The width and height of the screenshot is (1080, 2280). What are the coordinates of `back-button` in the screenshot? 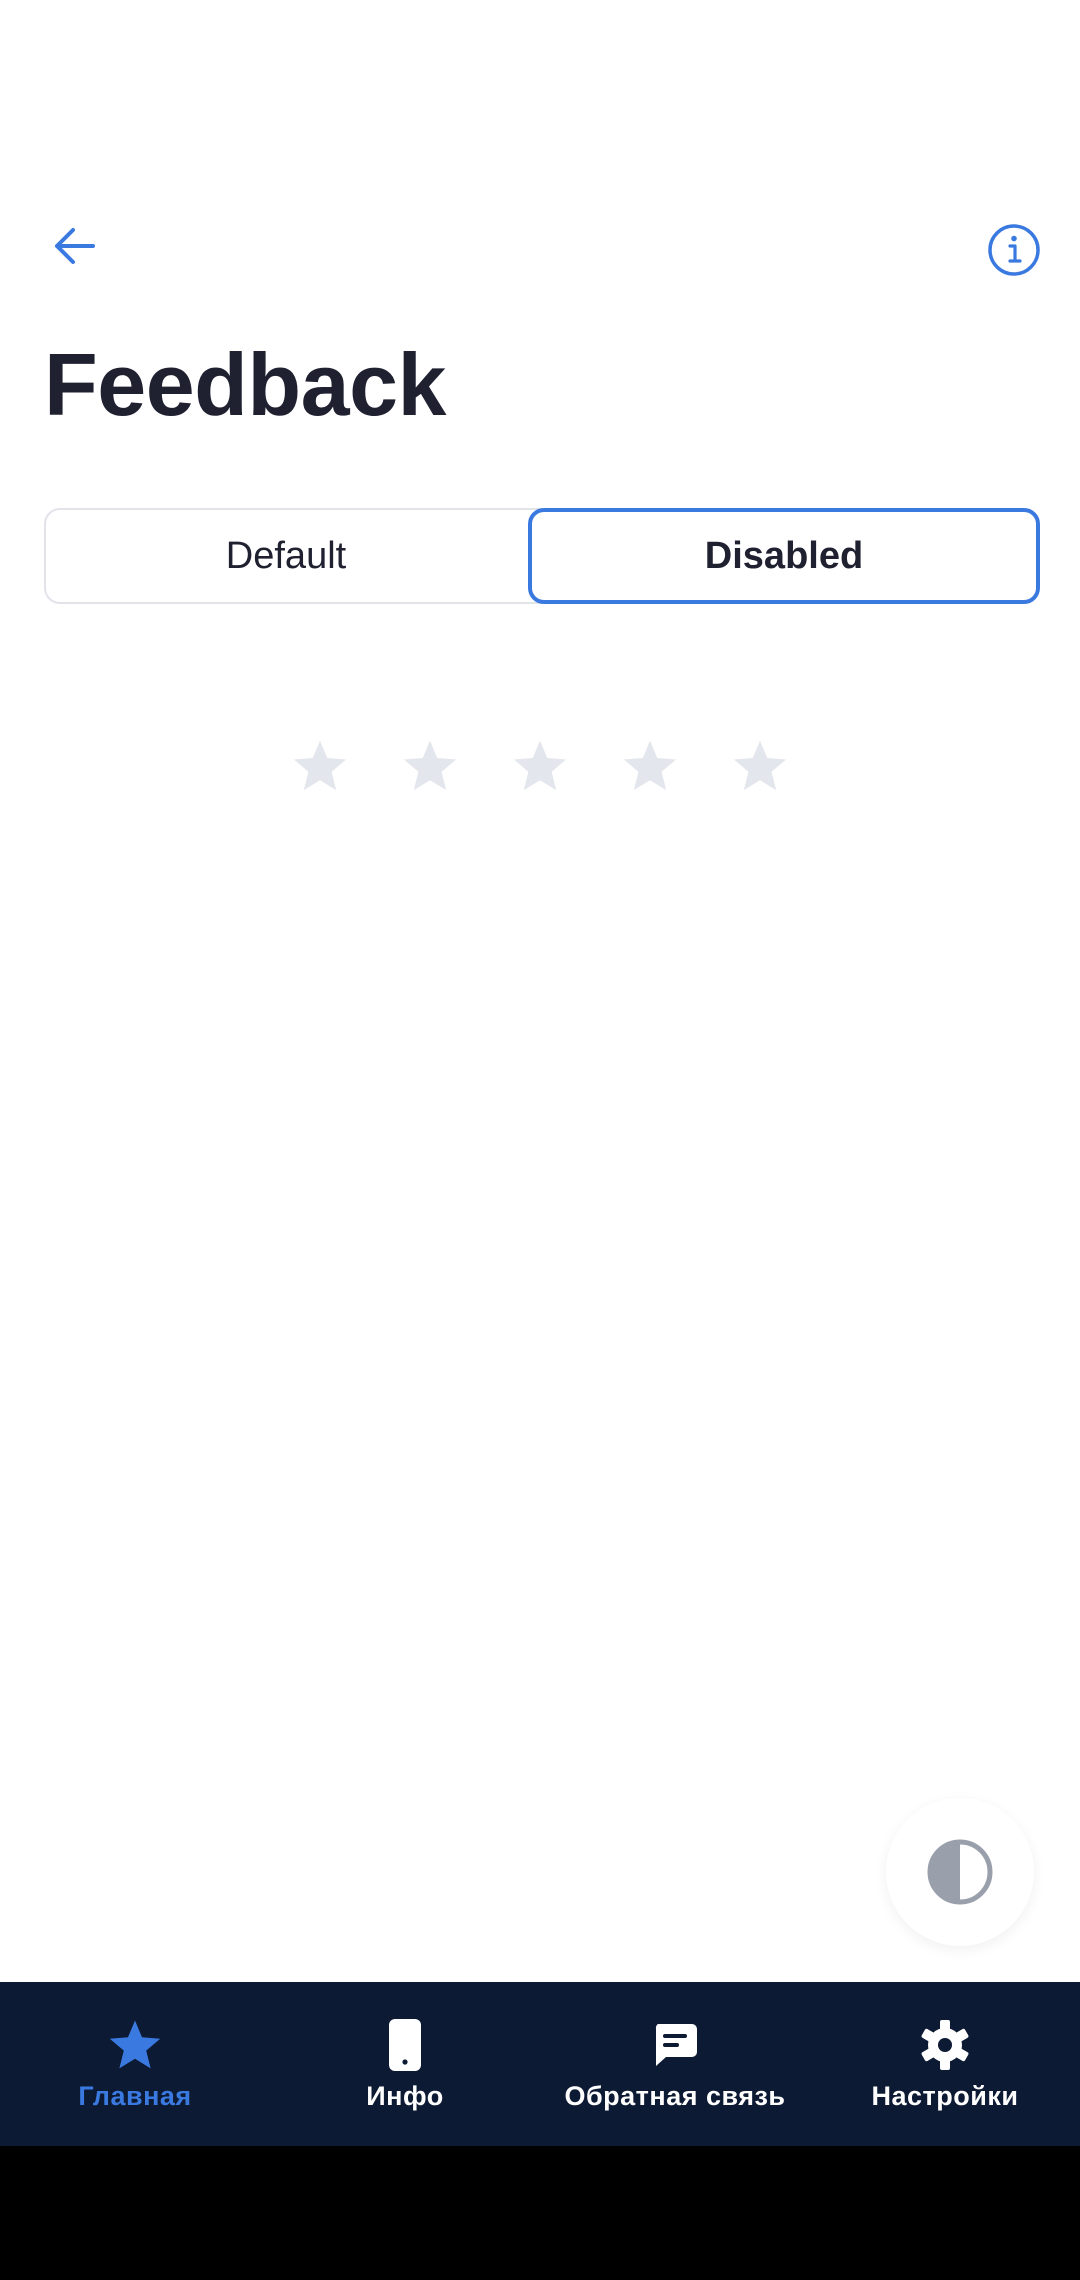 It's located at (74, 246).